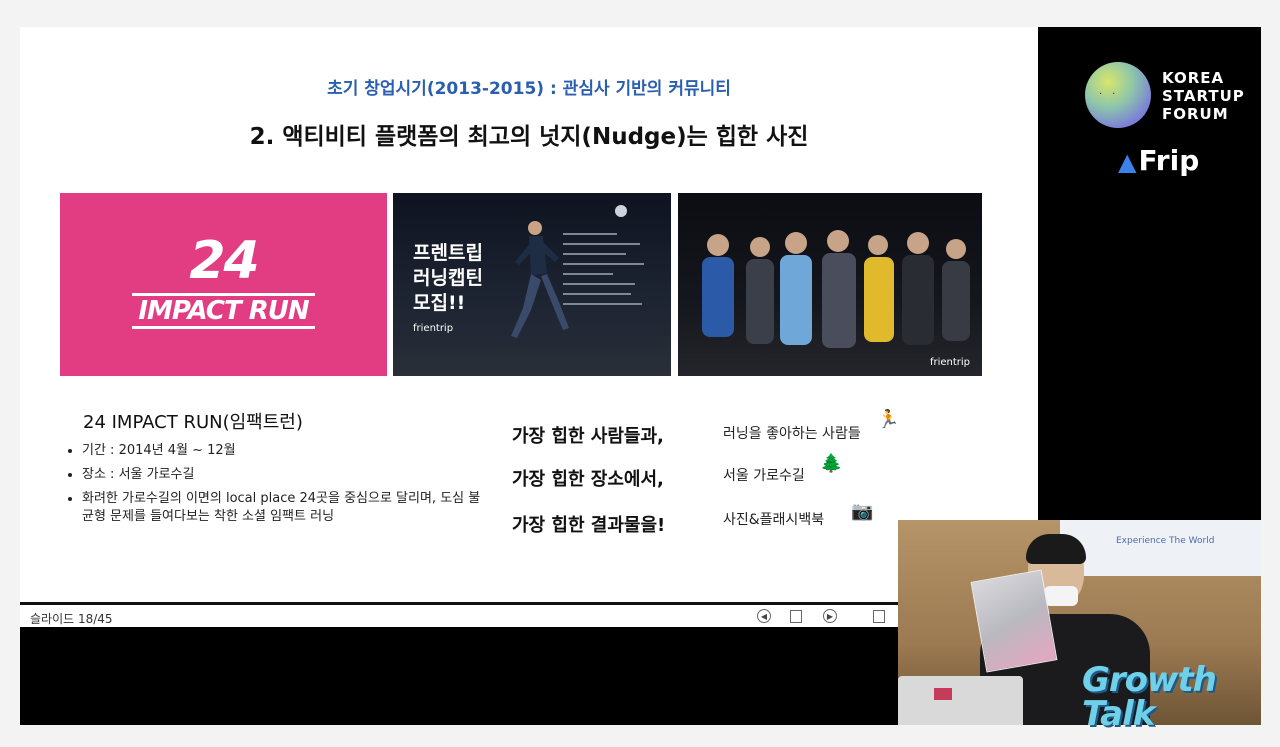 The width and height of the screenshot is (1280, 747). Describe the element at coordinates (529, 137) in the screenshot. I see `slide-title: 2. 액티비티 플랫폼의 최고의 넛지(Nudge)는 힙한 사진` at that location.